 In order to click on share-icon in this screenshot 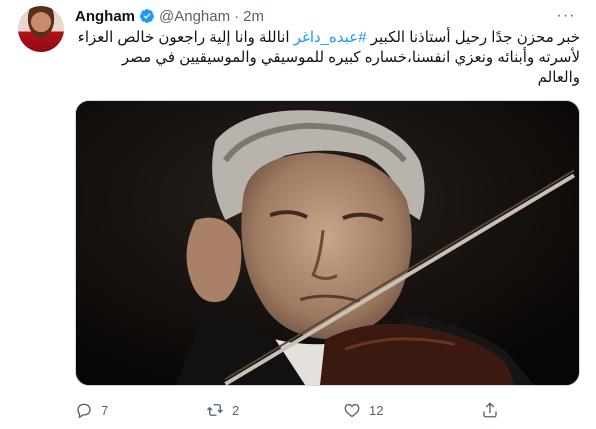, I will do `click(490, 410)`.